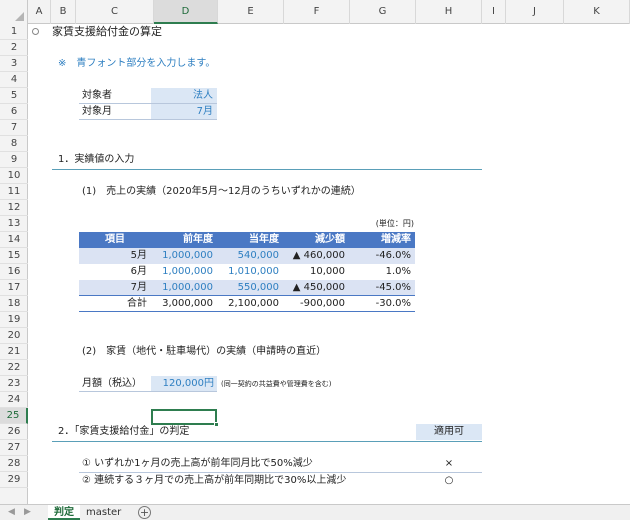 The width and height of the screenshot is (630, 520). I want to click on scroll-tabs-left-icon: ◀, so click(11, 512).